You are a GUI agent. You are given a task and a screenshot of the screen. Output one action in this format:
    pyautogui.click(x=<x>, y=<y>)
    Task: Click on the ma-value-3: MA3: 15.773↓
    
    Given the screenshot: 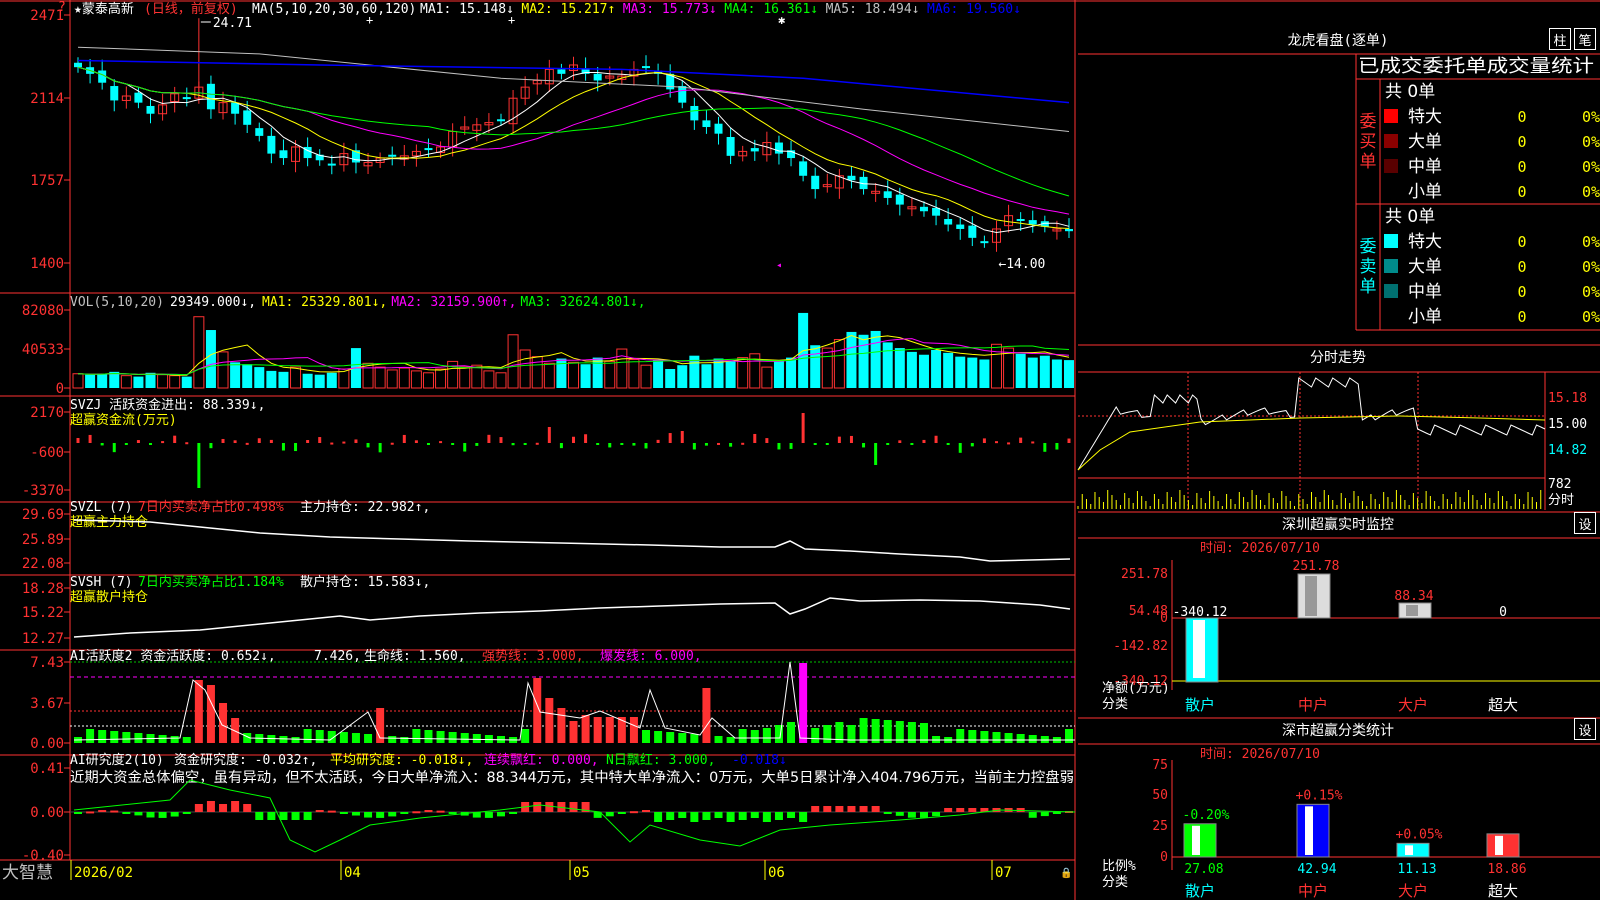 What is the action you would take?
    pyautogui.click(x=670, y=9)
    